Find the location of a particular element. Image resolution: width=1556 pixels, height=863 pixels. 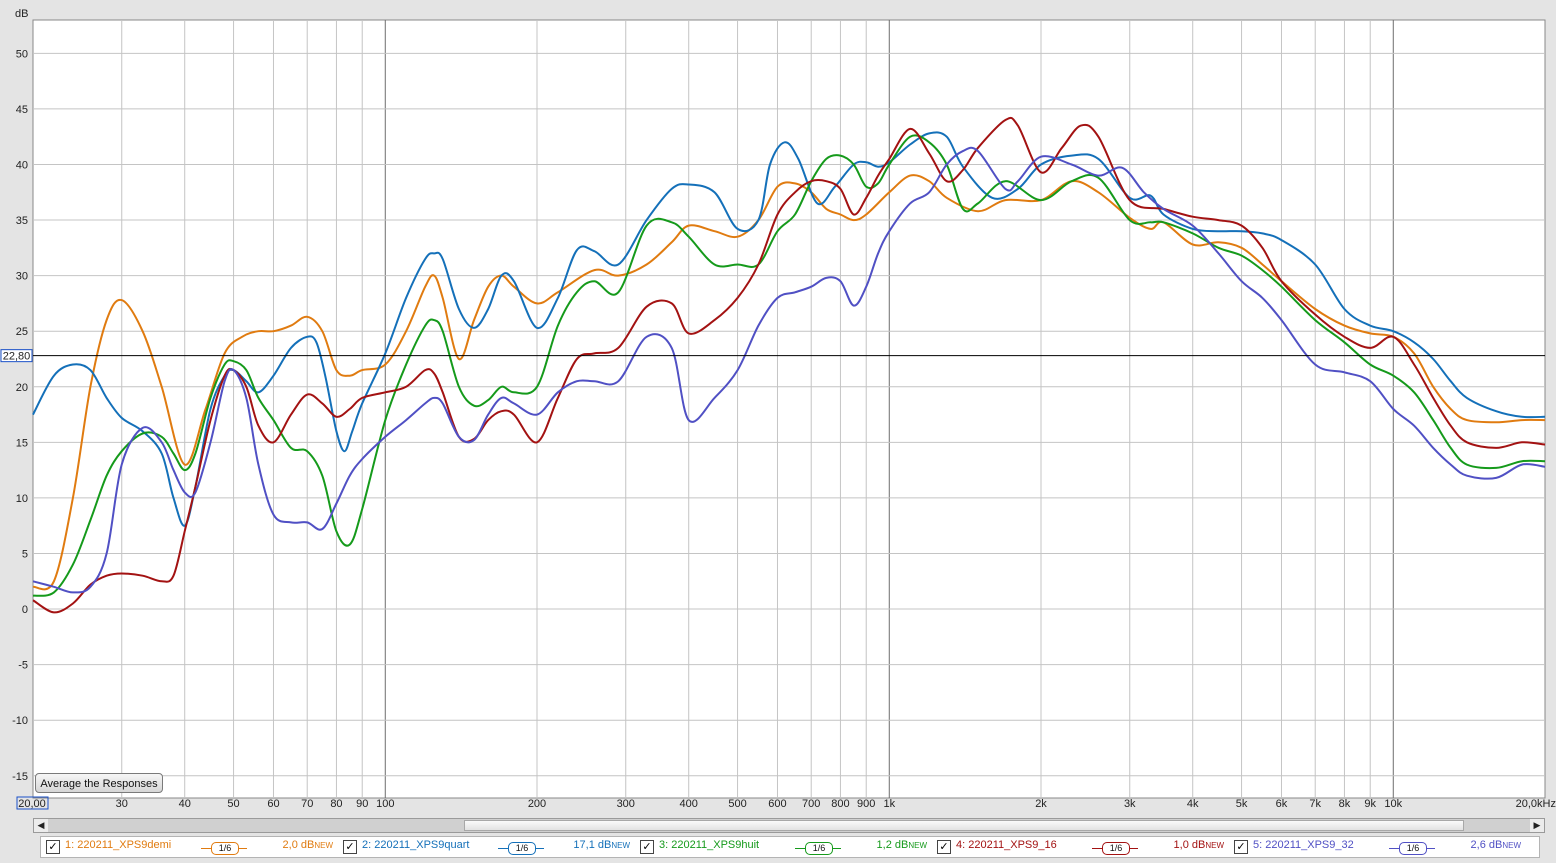

series-4-name: 4: 220211_XPS9_16 is located at coordinates (1006, 845).